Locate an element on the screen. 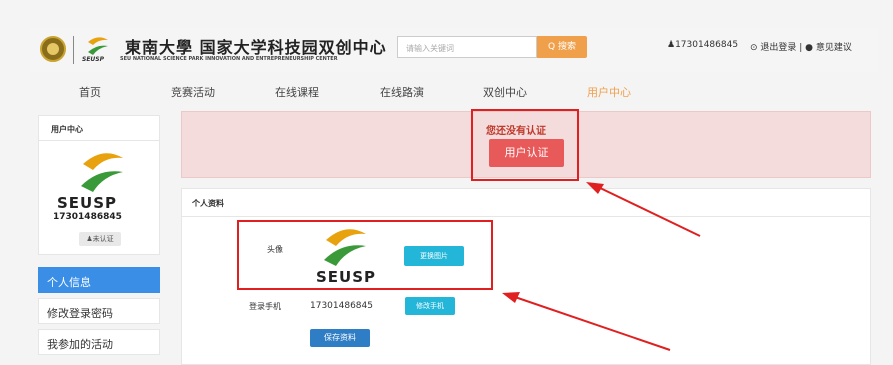 The width and height of the screenshot is (893, 365). unverified-badge: ♟未认证 is located at coordinates (100, 239).